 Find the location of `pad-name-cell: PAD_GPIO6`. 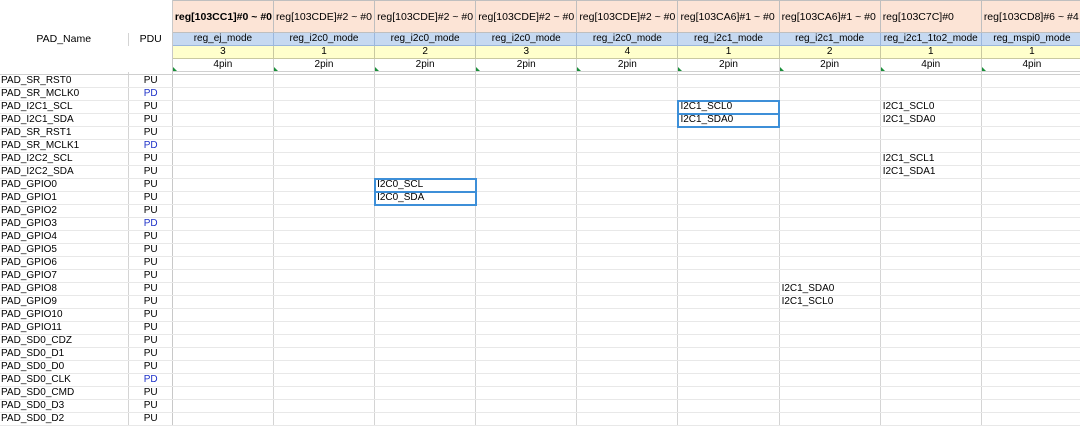

pad-name-cell: PAD_GPIO6 is located at coordinates (64, 263).